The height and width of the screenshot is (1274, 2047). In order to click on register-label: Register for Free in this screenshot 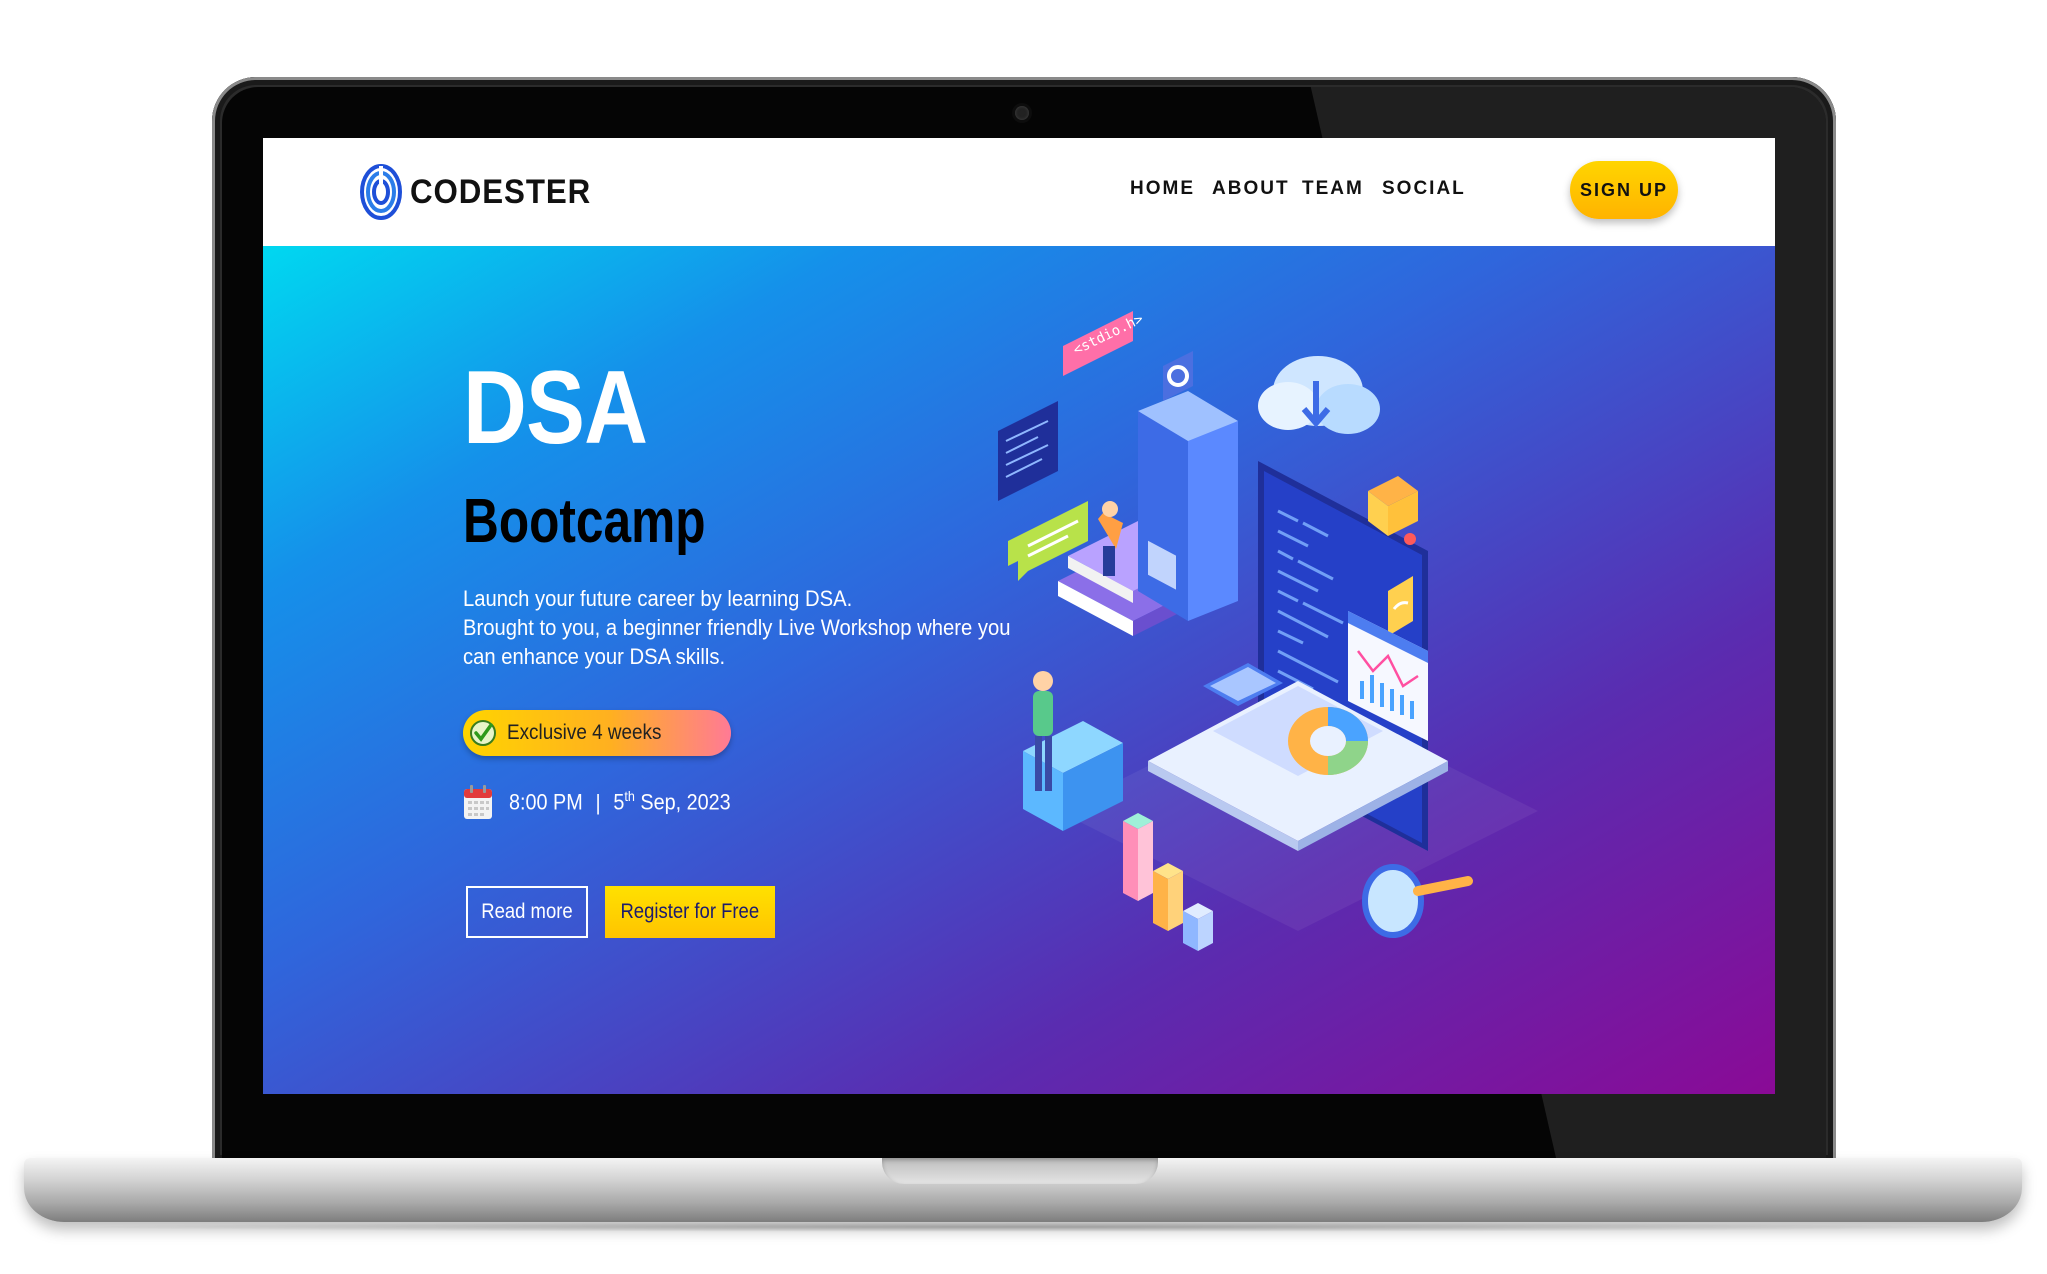, I will do `click(690, 911)`.